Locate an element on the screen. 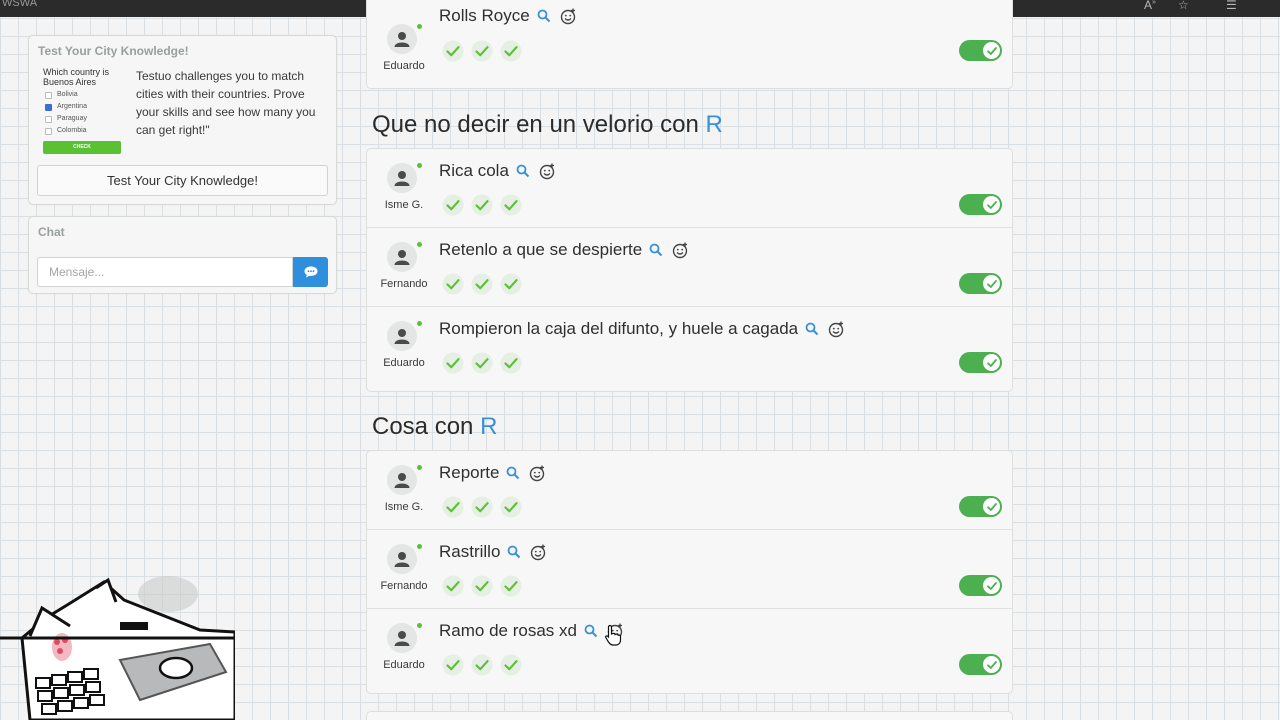 Image resolution: width=1280 pixels, height=720 pixels. answer-text: Rastrillo is located at coordinates (470, 551).